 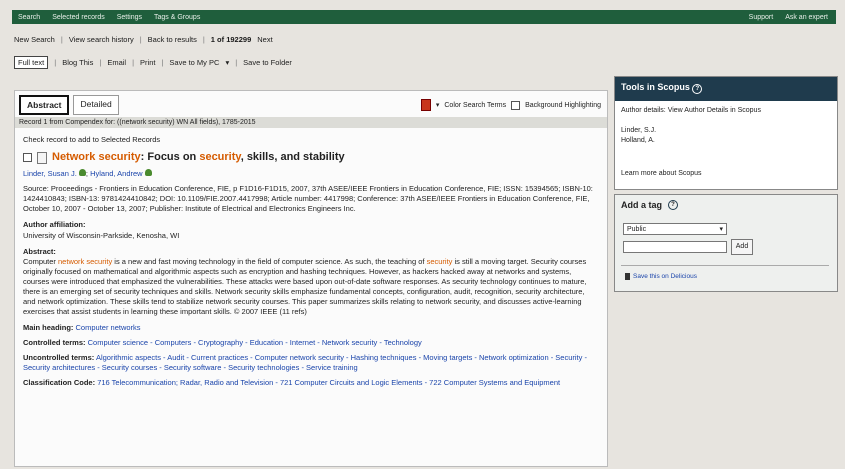 What do you see at coordinates (44, 105) in the screenshot?
I see `tab-abstract: Abstract` at bounding box center [44, 105].